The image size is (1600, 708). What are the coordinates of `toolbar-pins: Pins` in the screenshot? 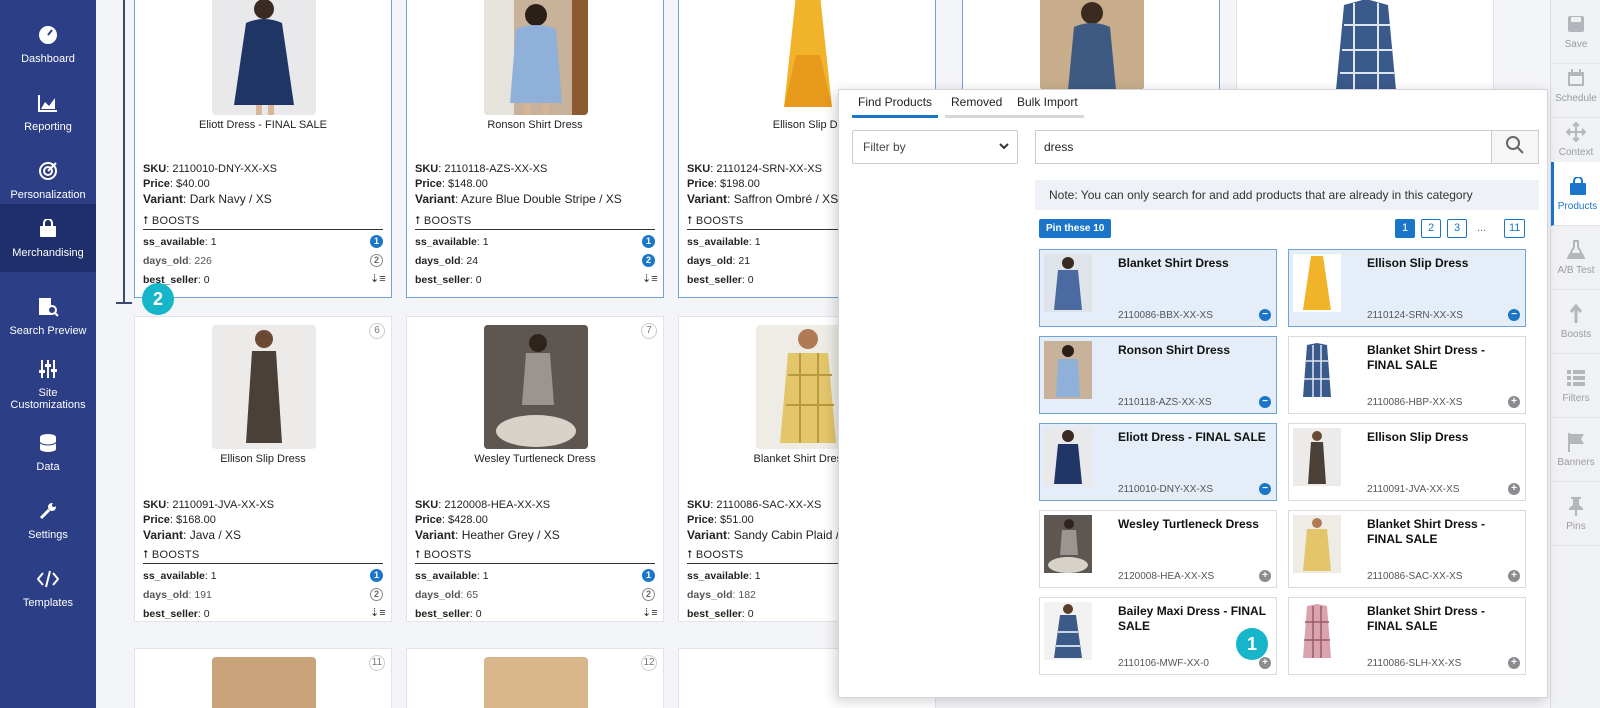 It's located at (1575, 514).